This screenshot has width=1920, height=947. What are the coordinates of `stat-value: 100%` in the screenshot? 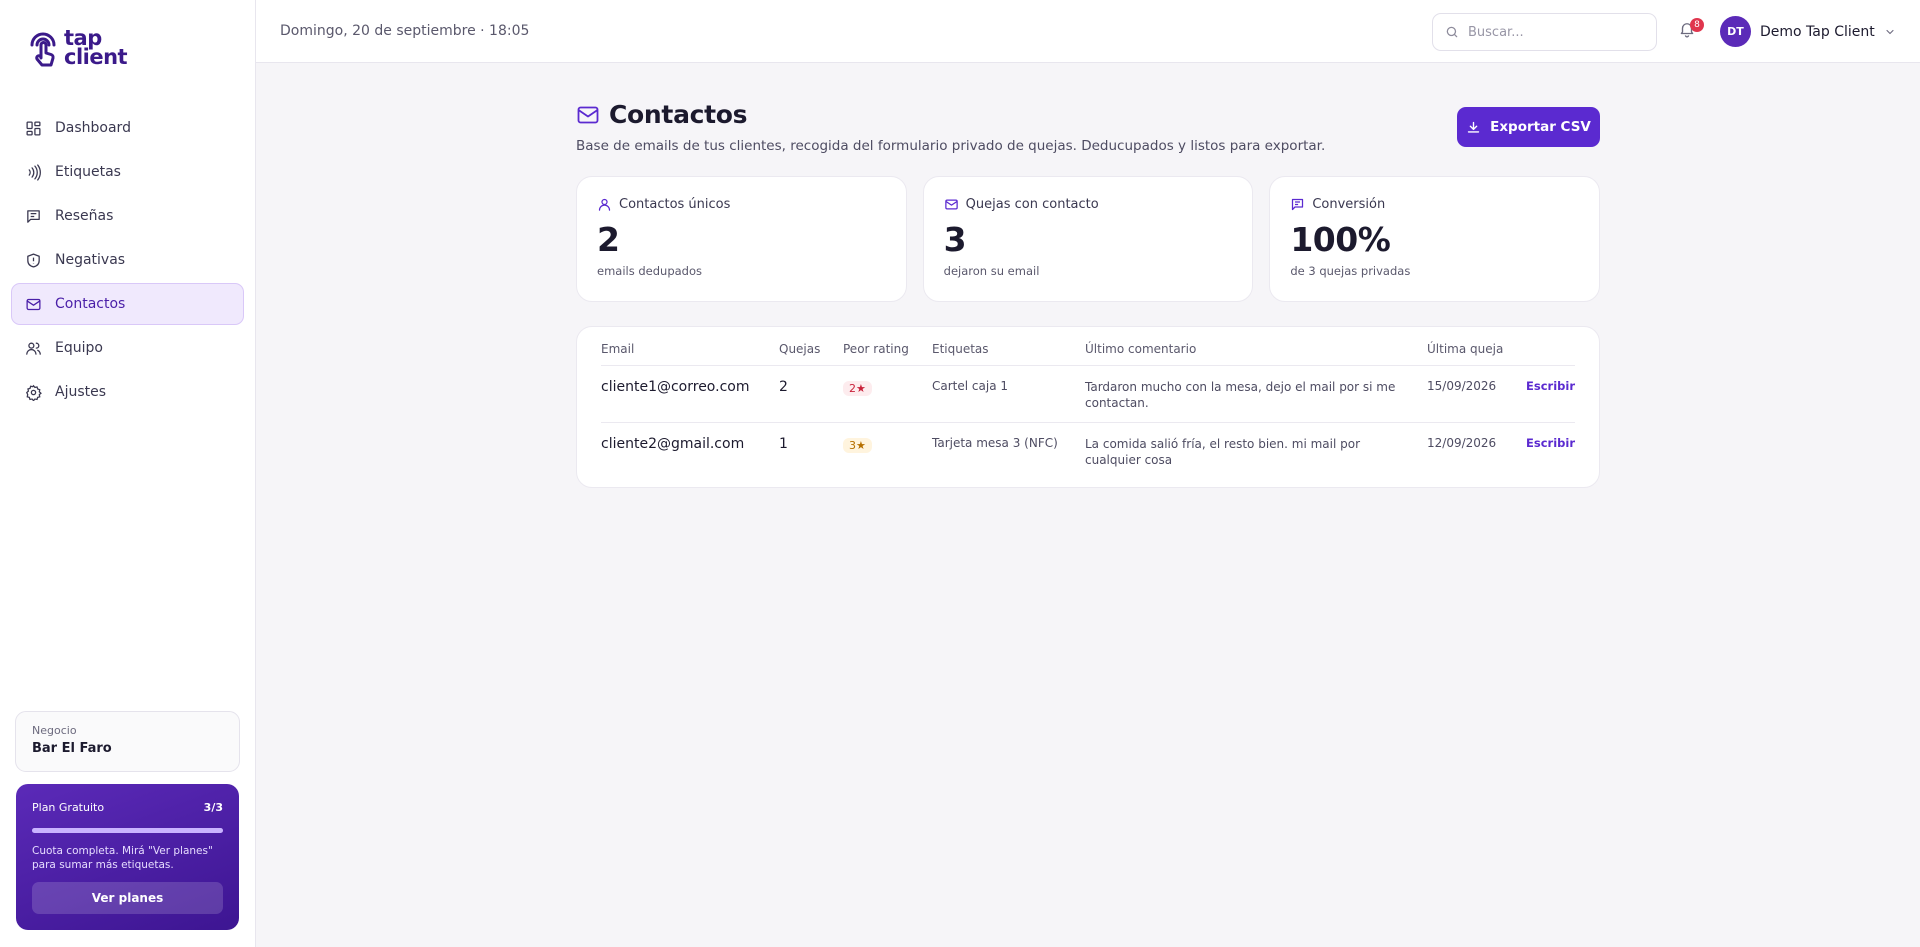 It's located at (1340, 239).